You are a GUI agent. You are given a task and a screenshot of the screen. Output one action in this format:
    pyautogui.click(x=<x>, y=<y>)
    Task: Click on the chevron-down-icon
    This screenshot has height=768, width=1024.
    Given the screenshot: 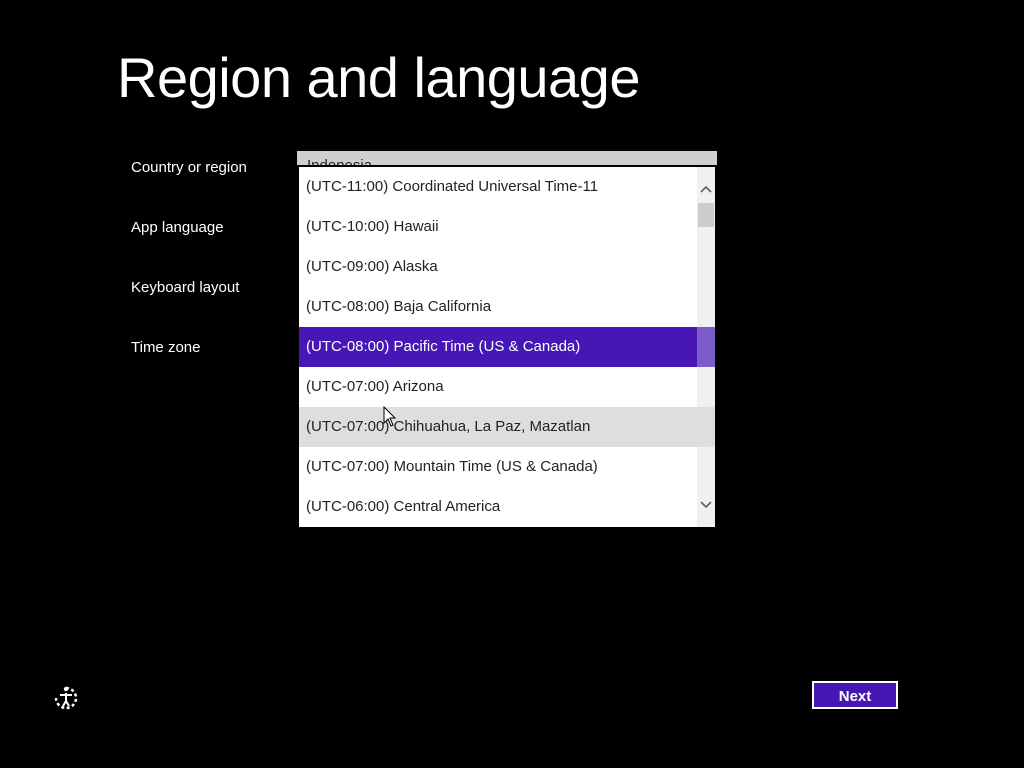 What is the action you would take?
    pyautogui.click(x=706, y=505)
    